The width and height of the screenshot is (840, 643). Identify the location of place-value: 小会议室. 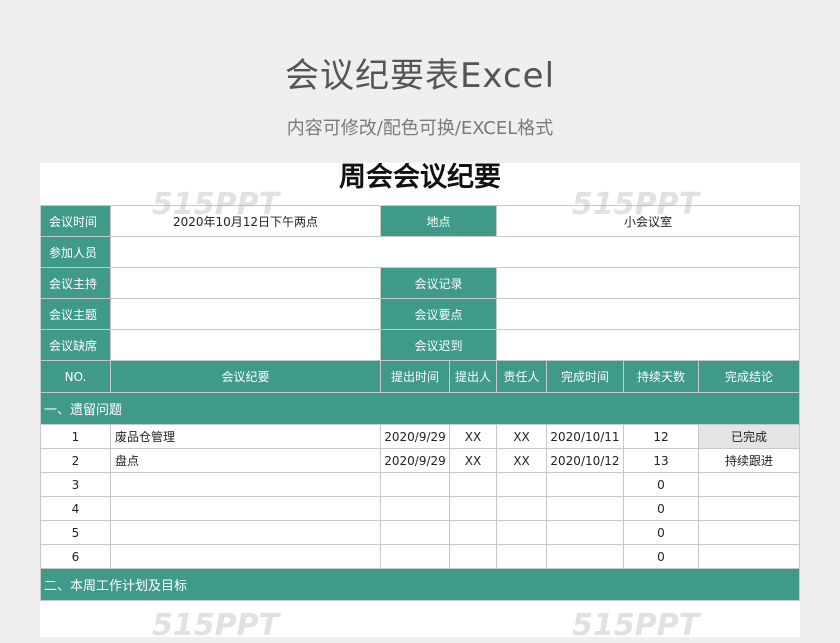
(648, 221).